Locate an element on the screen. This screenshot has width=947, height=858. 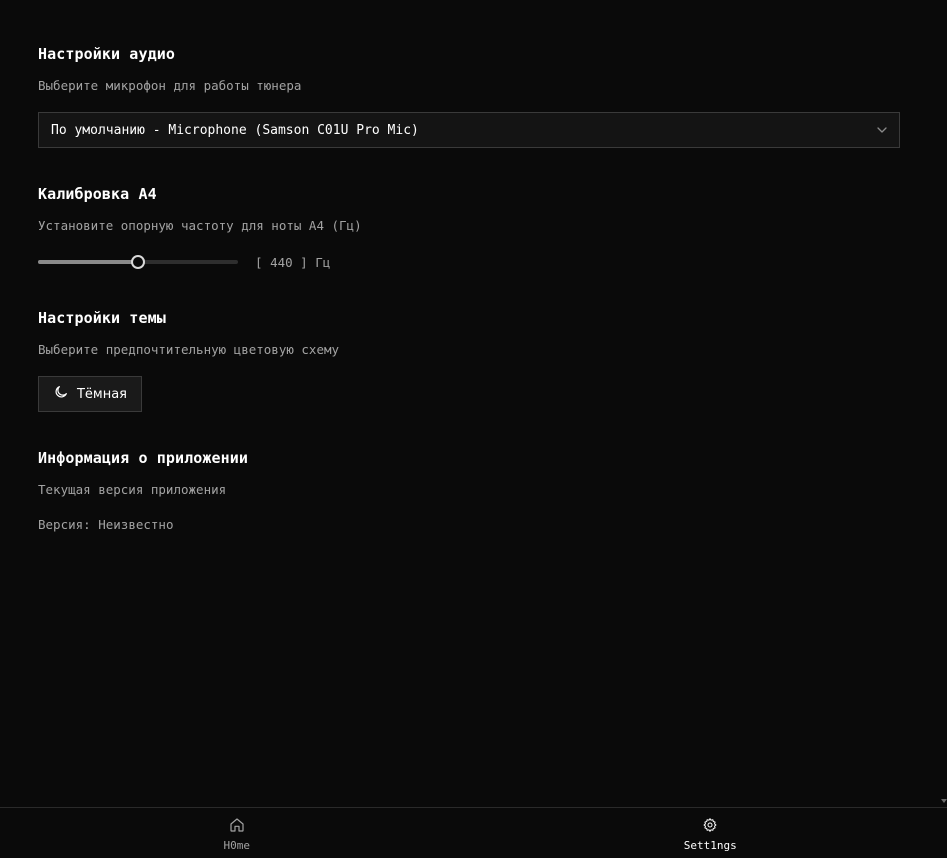
app-info-description: Текущая версия приложения is located at coordinates (132, 489).